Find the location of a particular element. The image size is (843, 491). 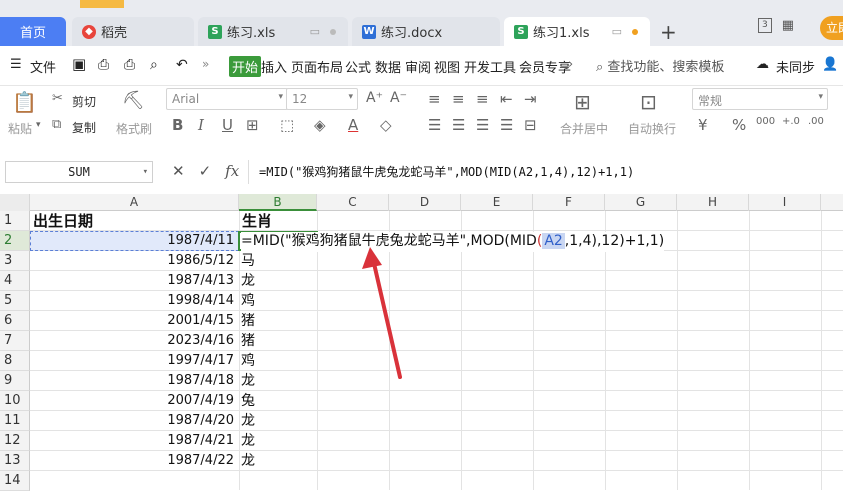

menu-start: 开始 is located at coordinates (245, 66).